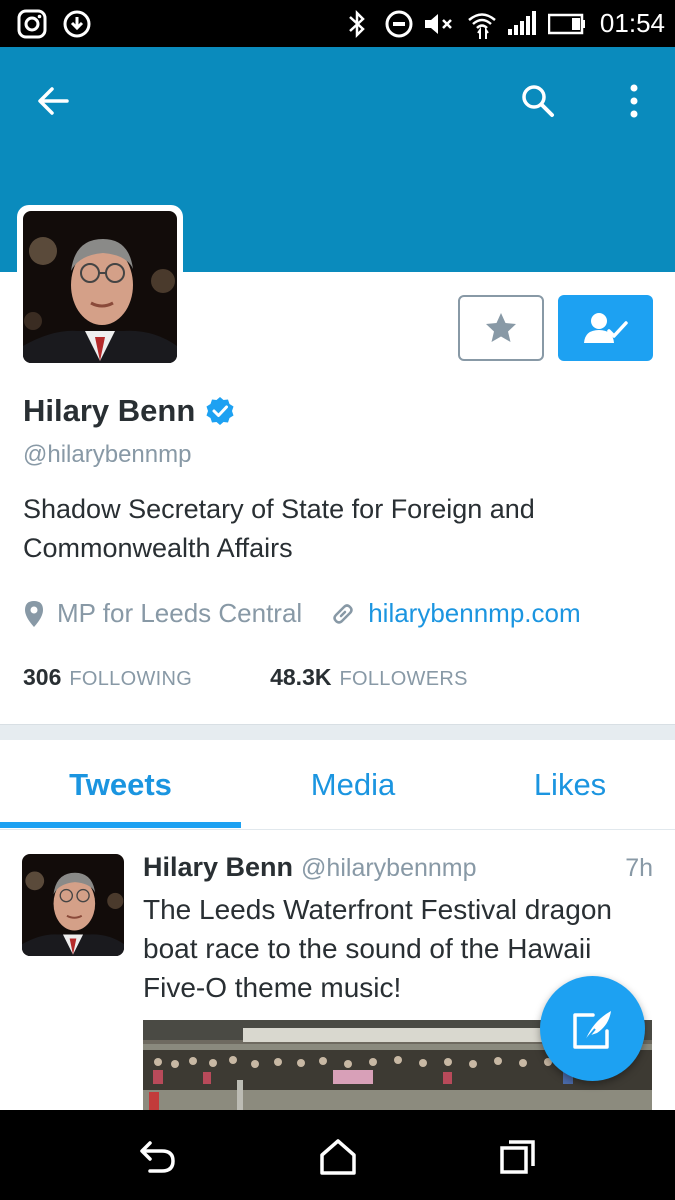  I want to click on nav-back-button, so click(158, 1157).